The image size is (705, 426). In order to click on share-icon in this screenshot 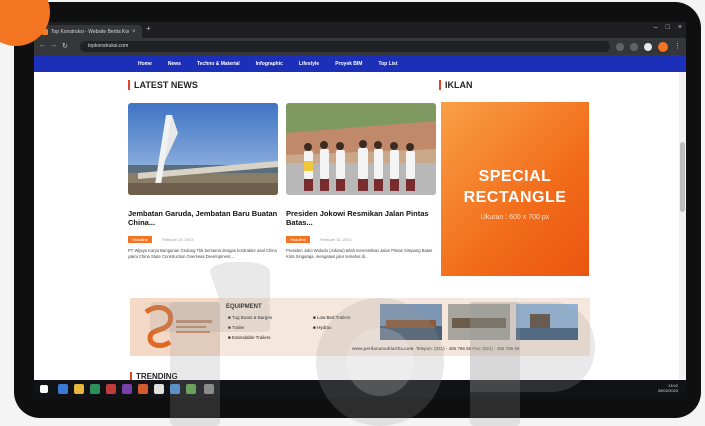, I will do `click(620, 47)`.